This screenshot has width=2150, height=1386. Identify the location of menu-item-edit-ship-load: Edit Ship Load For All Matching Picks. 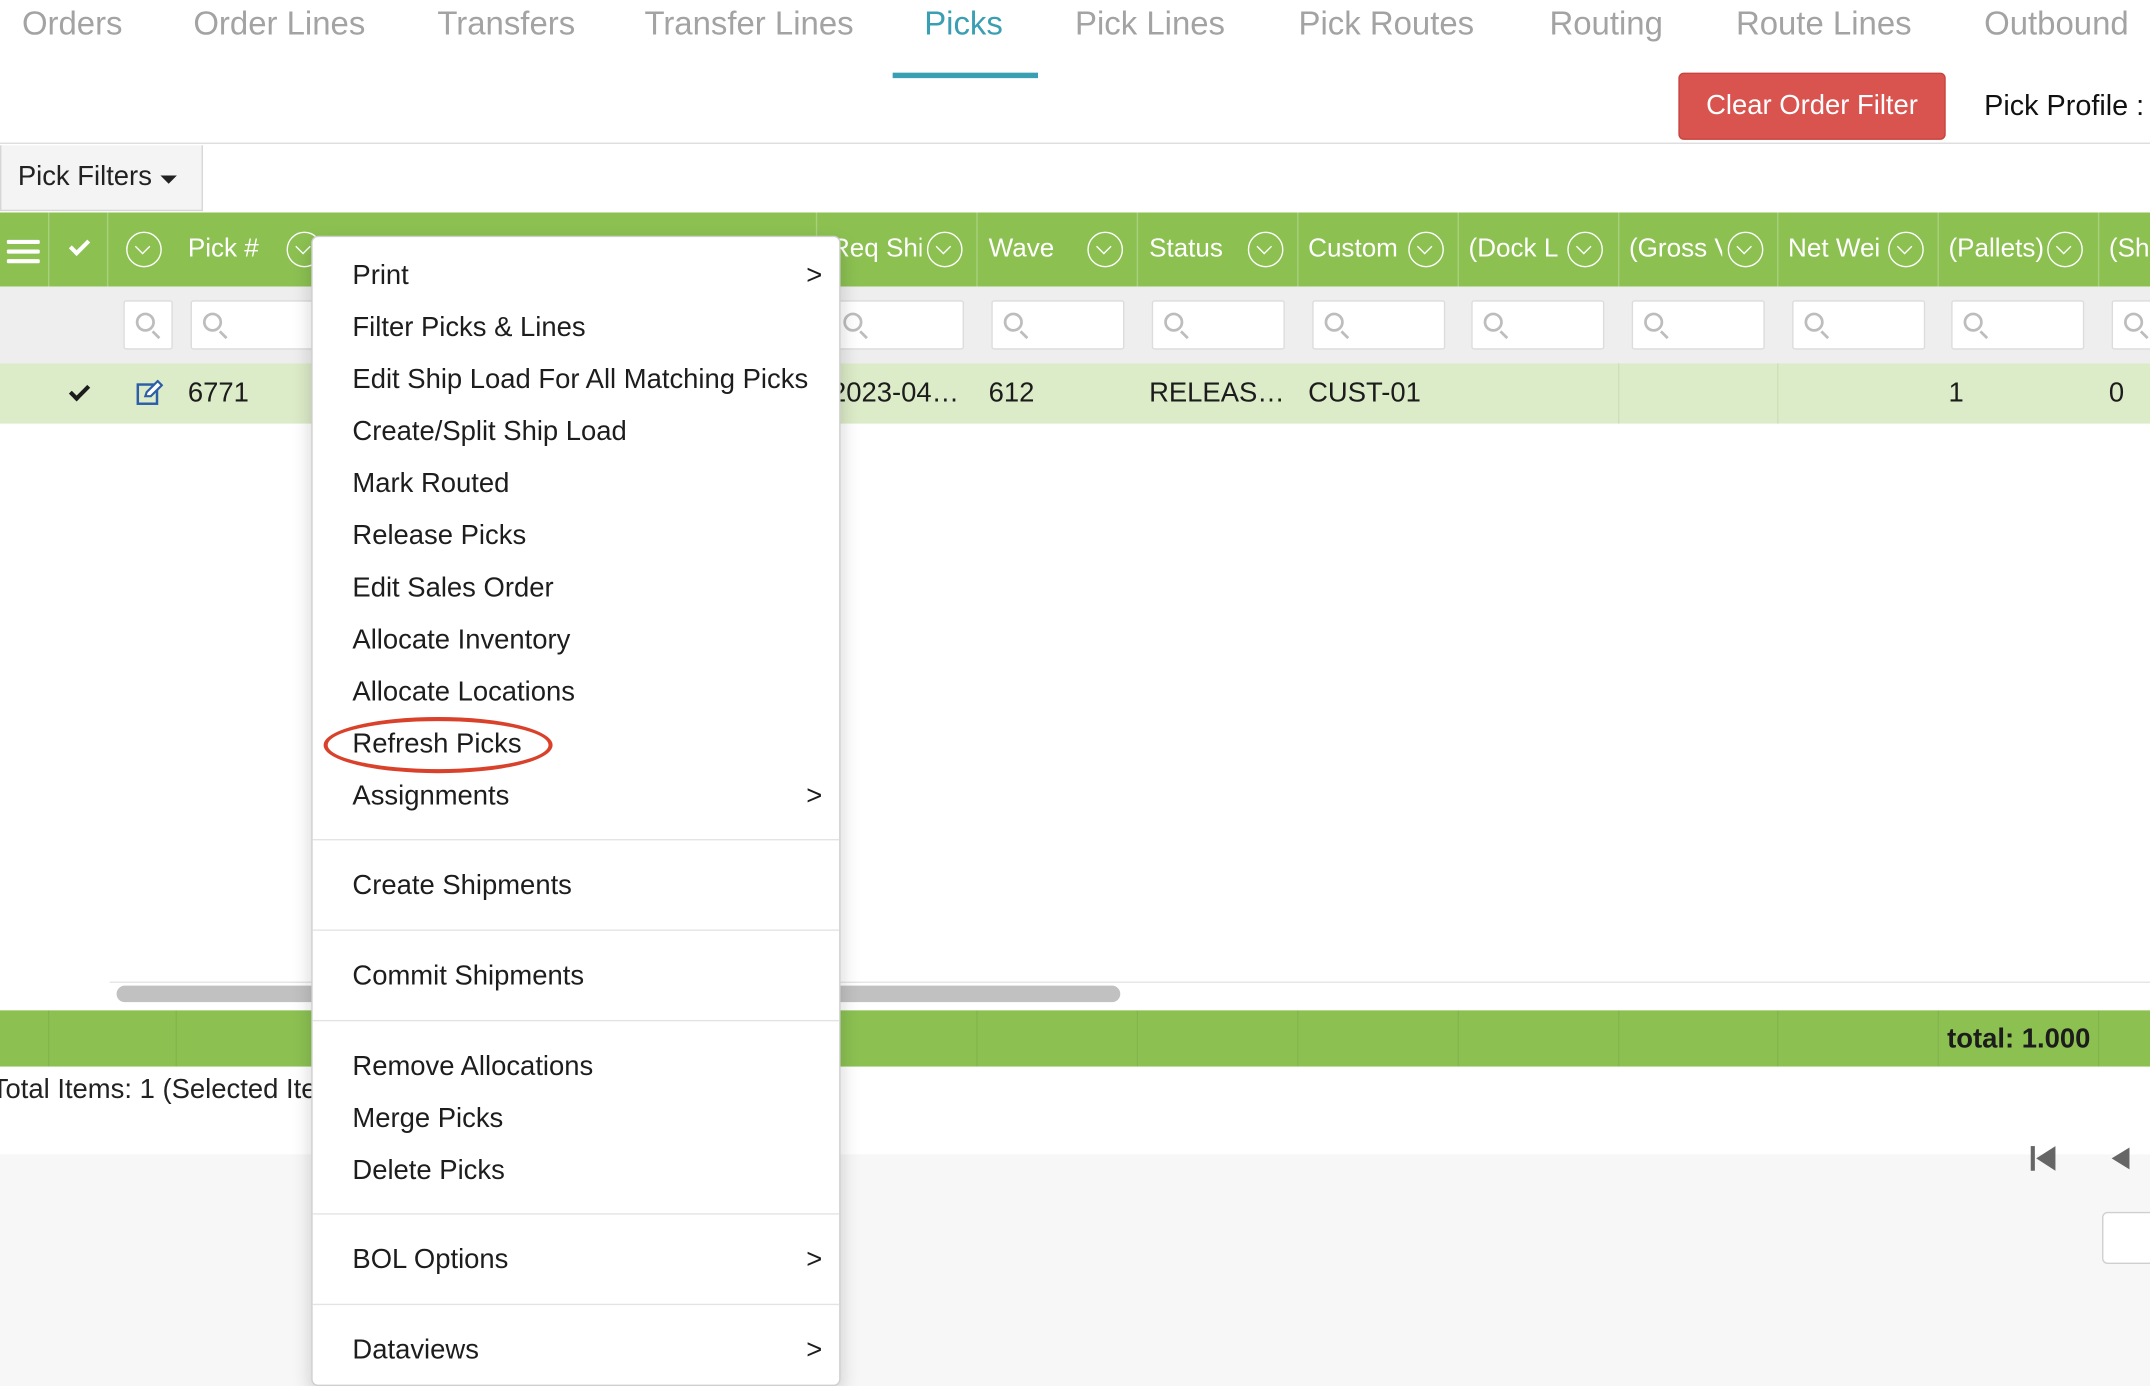
(580, 381).